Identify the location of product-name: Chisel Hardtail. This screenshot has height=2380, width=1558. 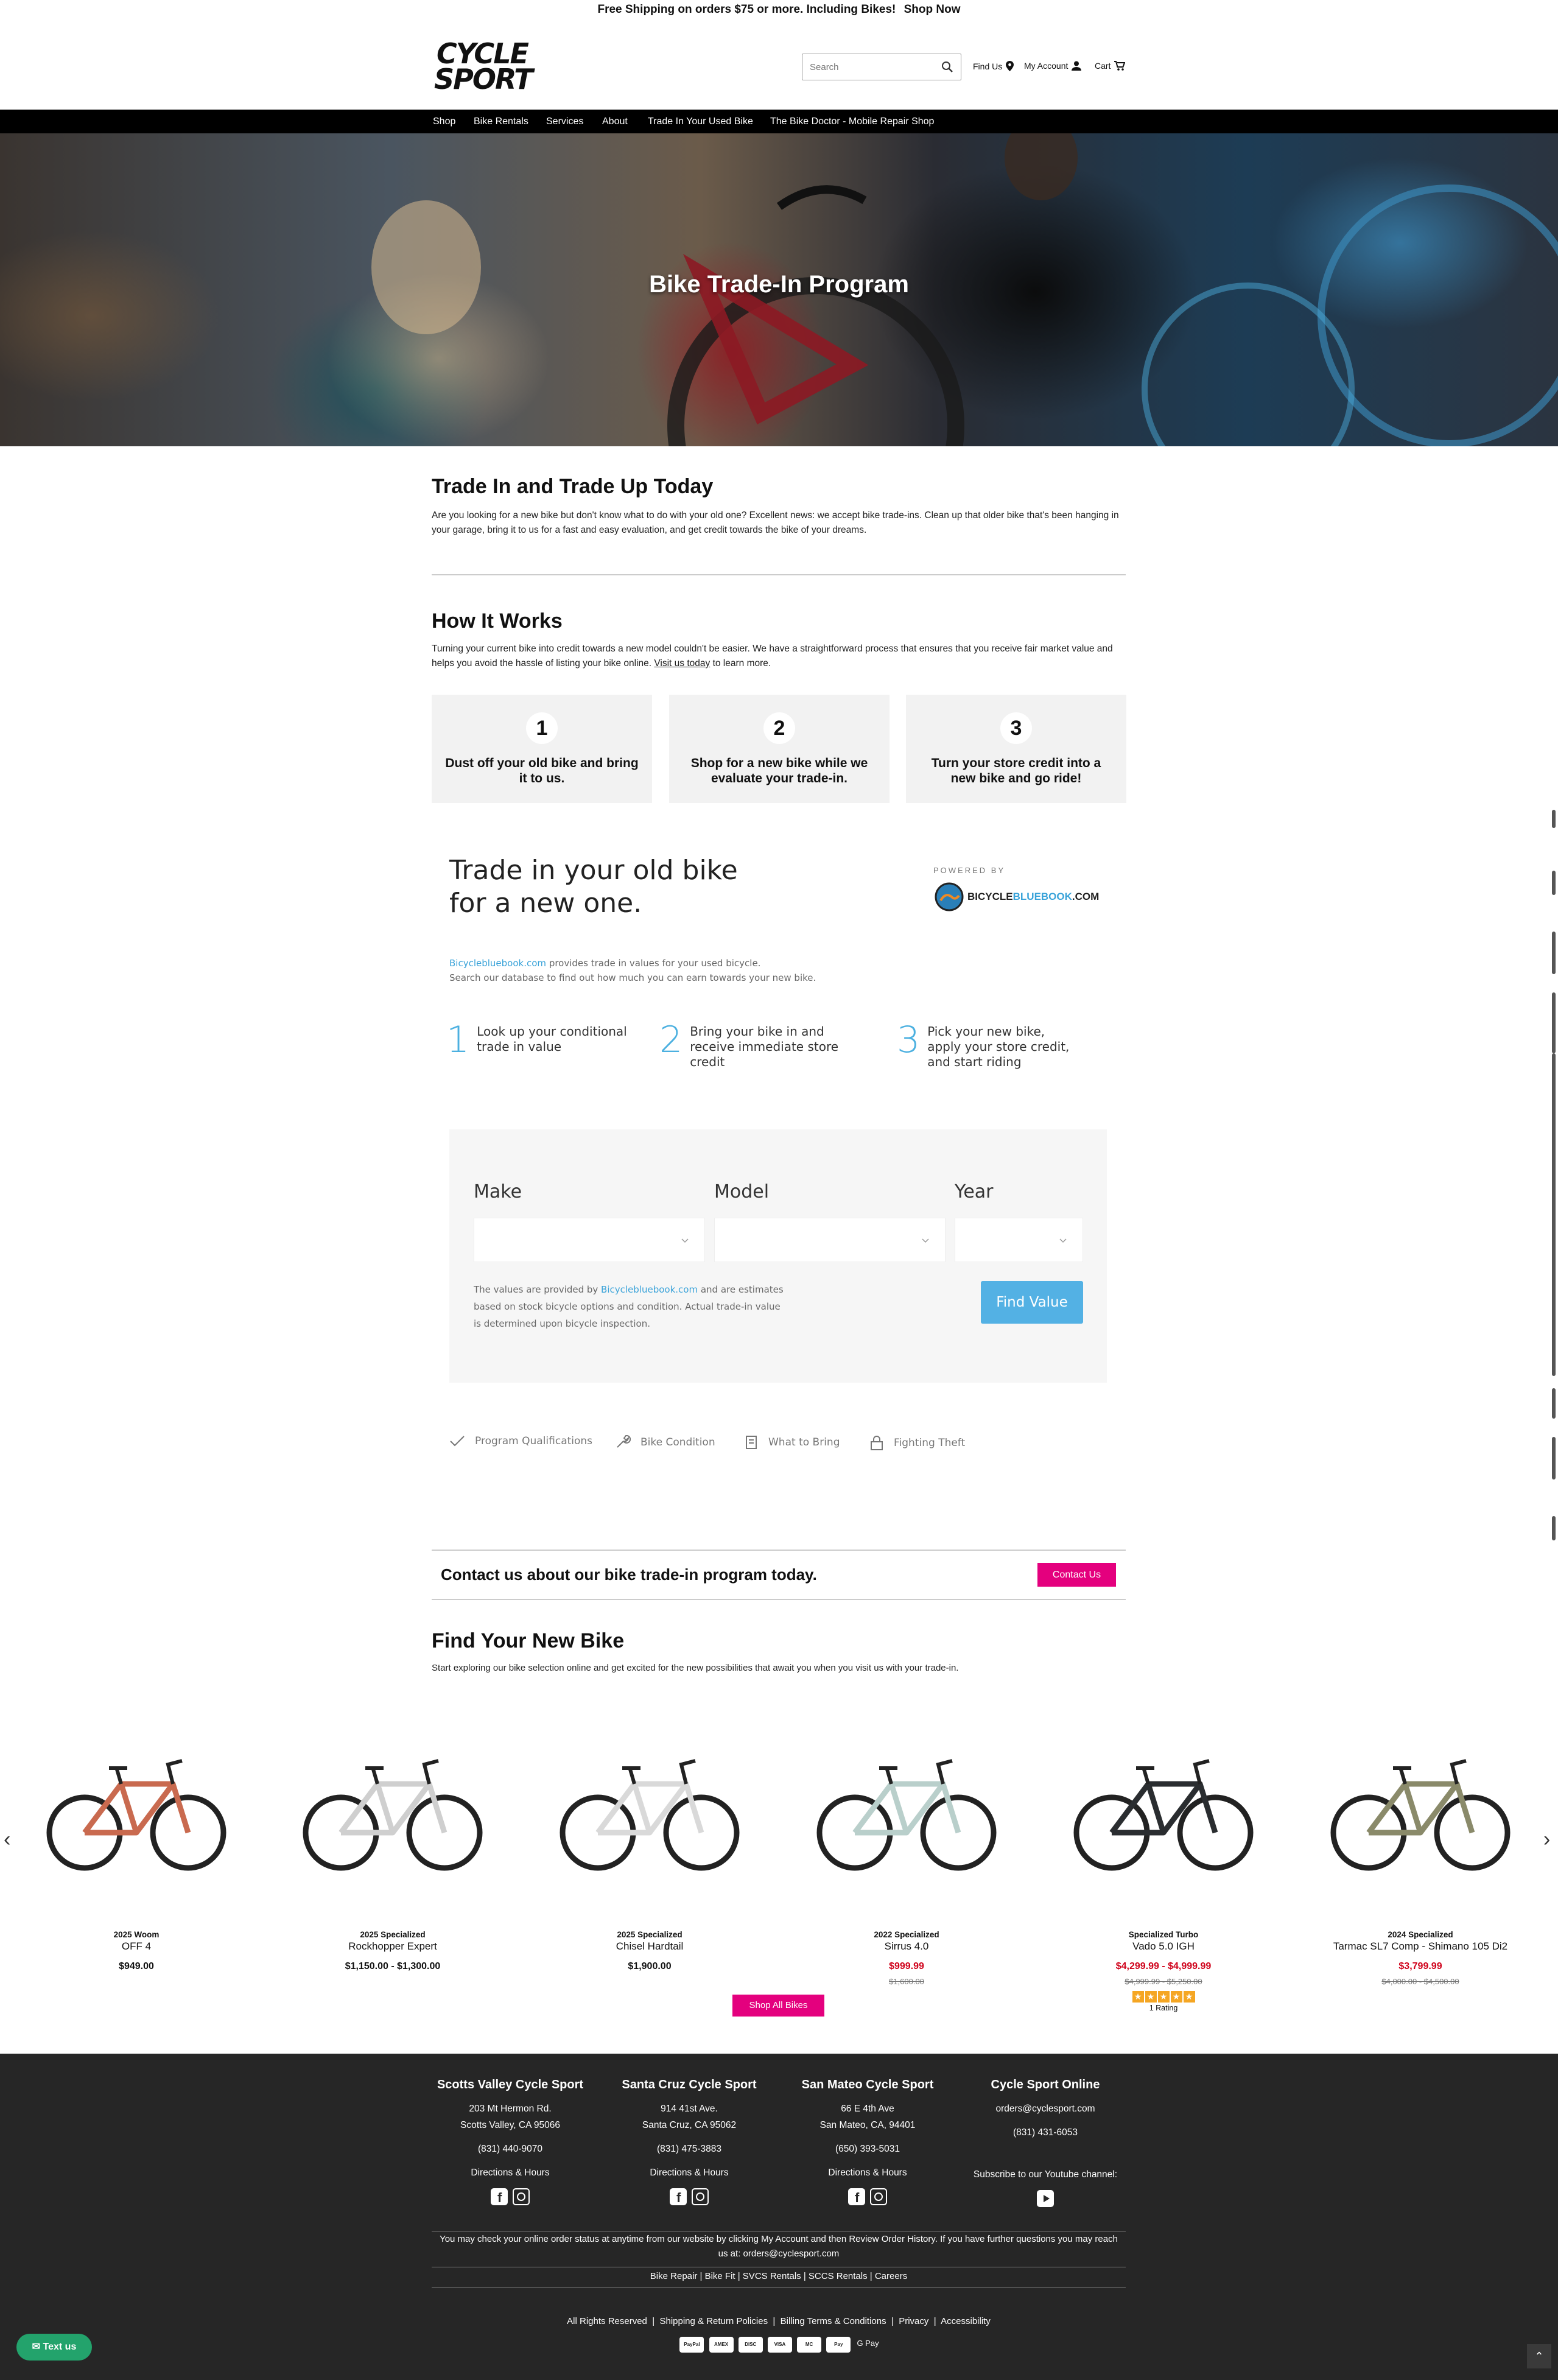
(649, 1946).